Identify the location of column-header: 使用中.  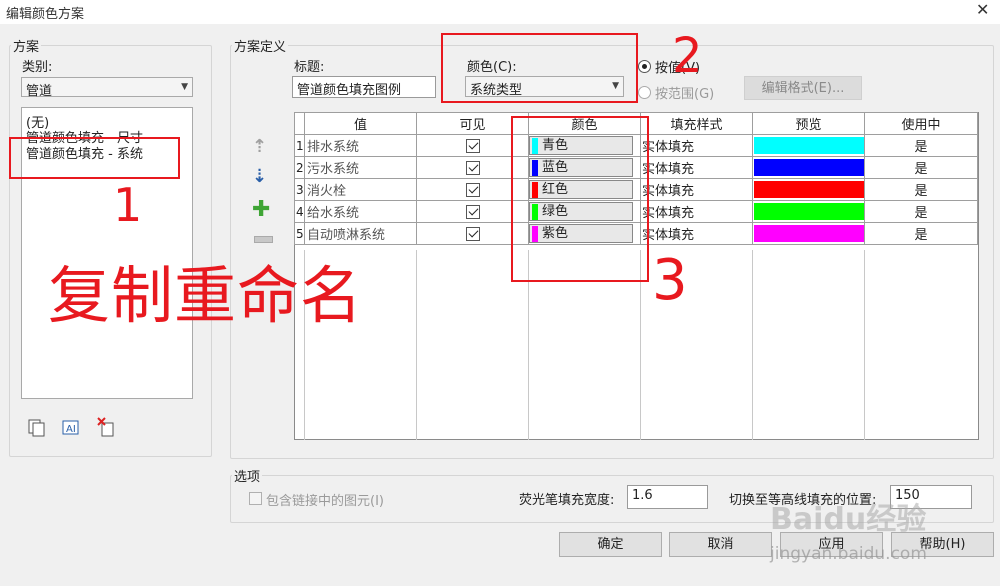
(921, 123).